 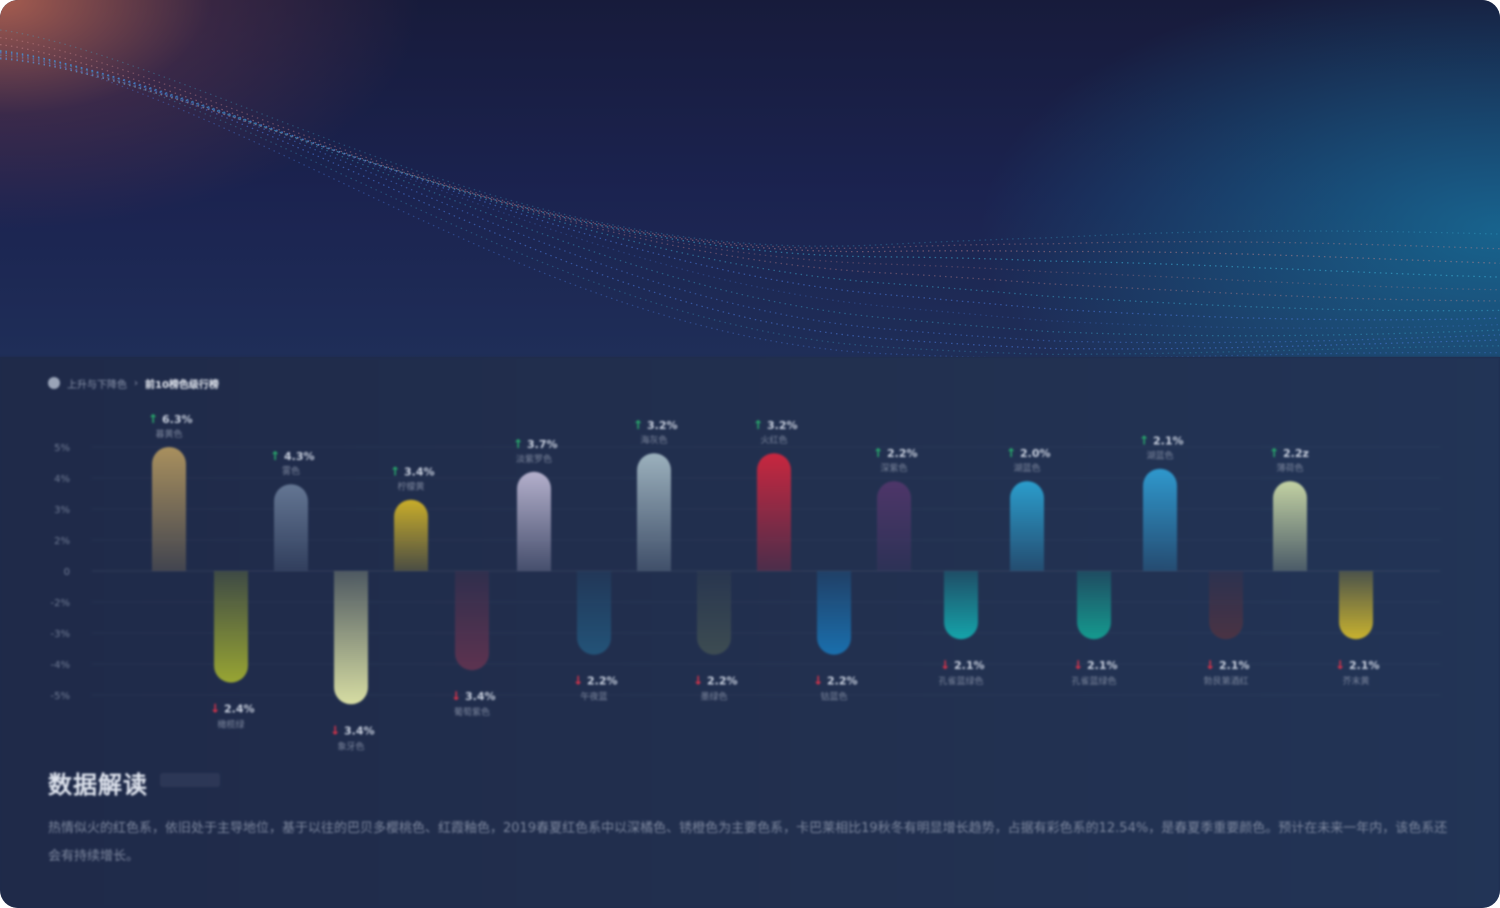 What do you see at coordinates (291, 471) in the screenshot?
I see `color-name-label: 雾色` at bounding box center [291, 471].